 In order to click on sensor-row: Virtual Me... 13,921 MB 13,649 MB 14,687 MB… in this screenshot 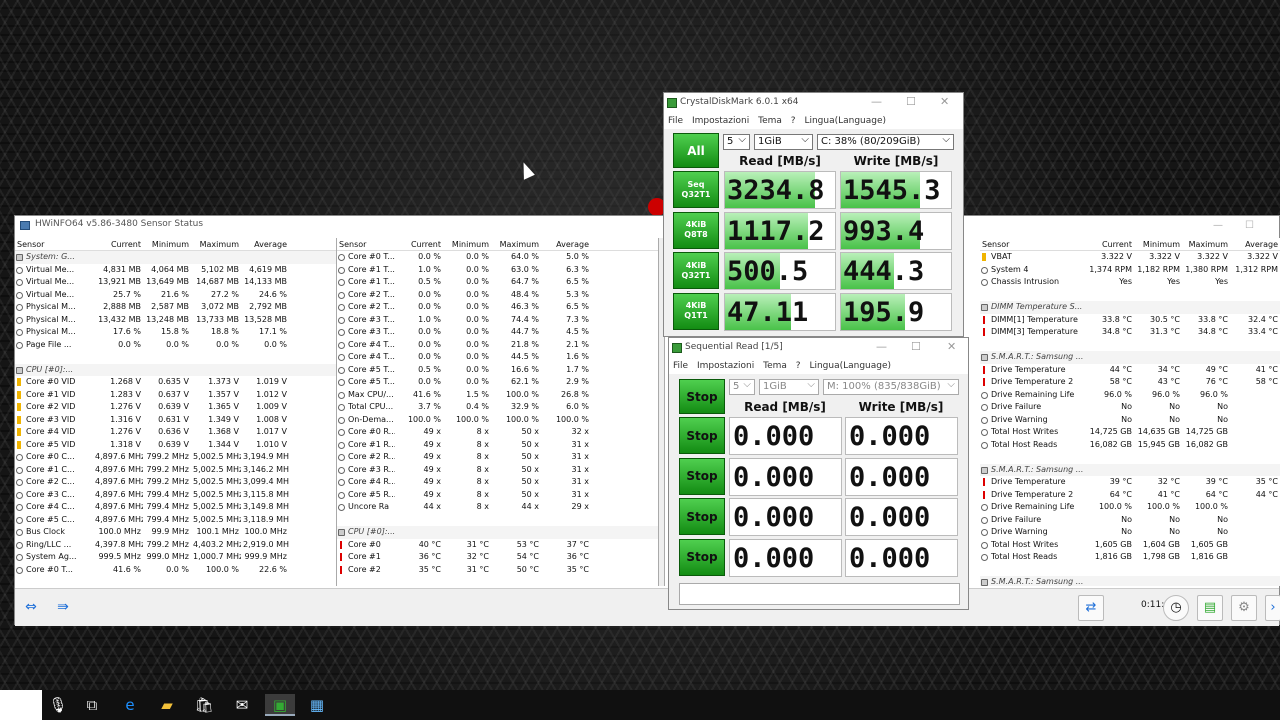, I will do `click(175, 282)`.